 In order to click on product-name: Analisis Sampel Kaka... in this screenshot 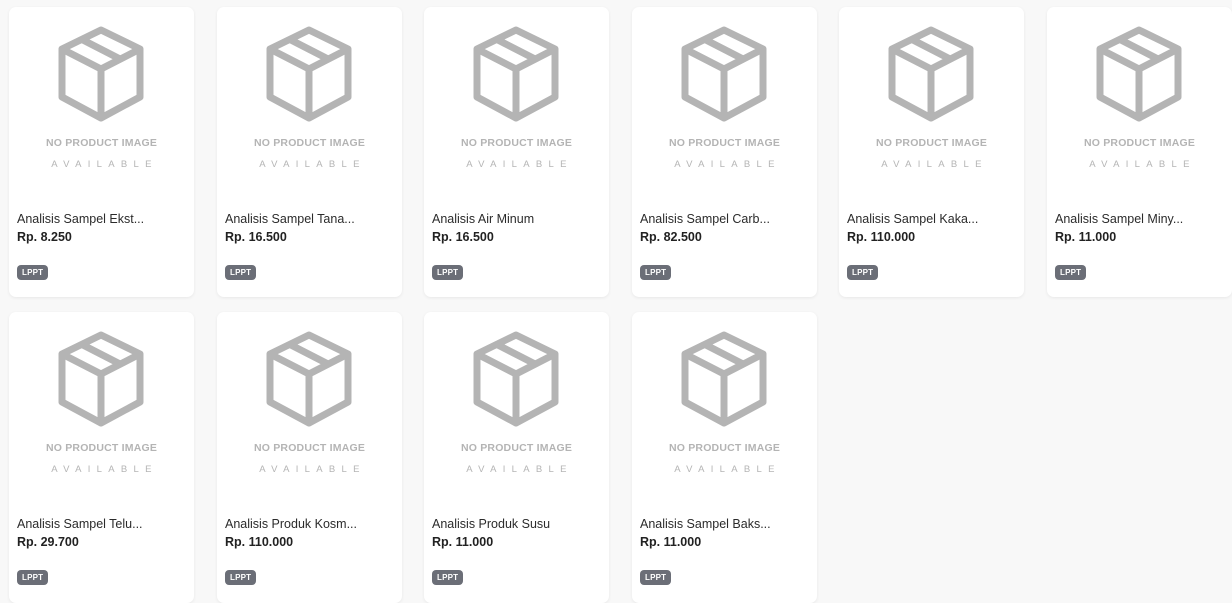, I will do `click(932, 219)`.